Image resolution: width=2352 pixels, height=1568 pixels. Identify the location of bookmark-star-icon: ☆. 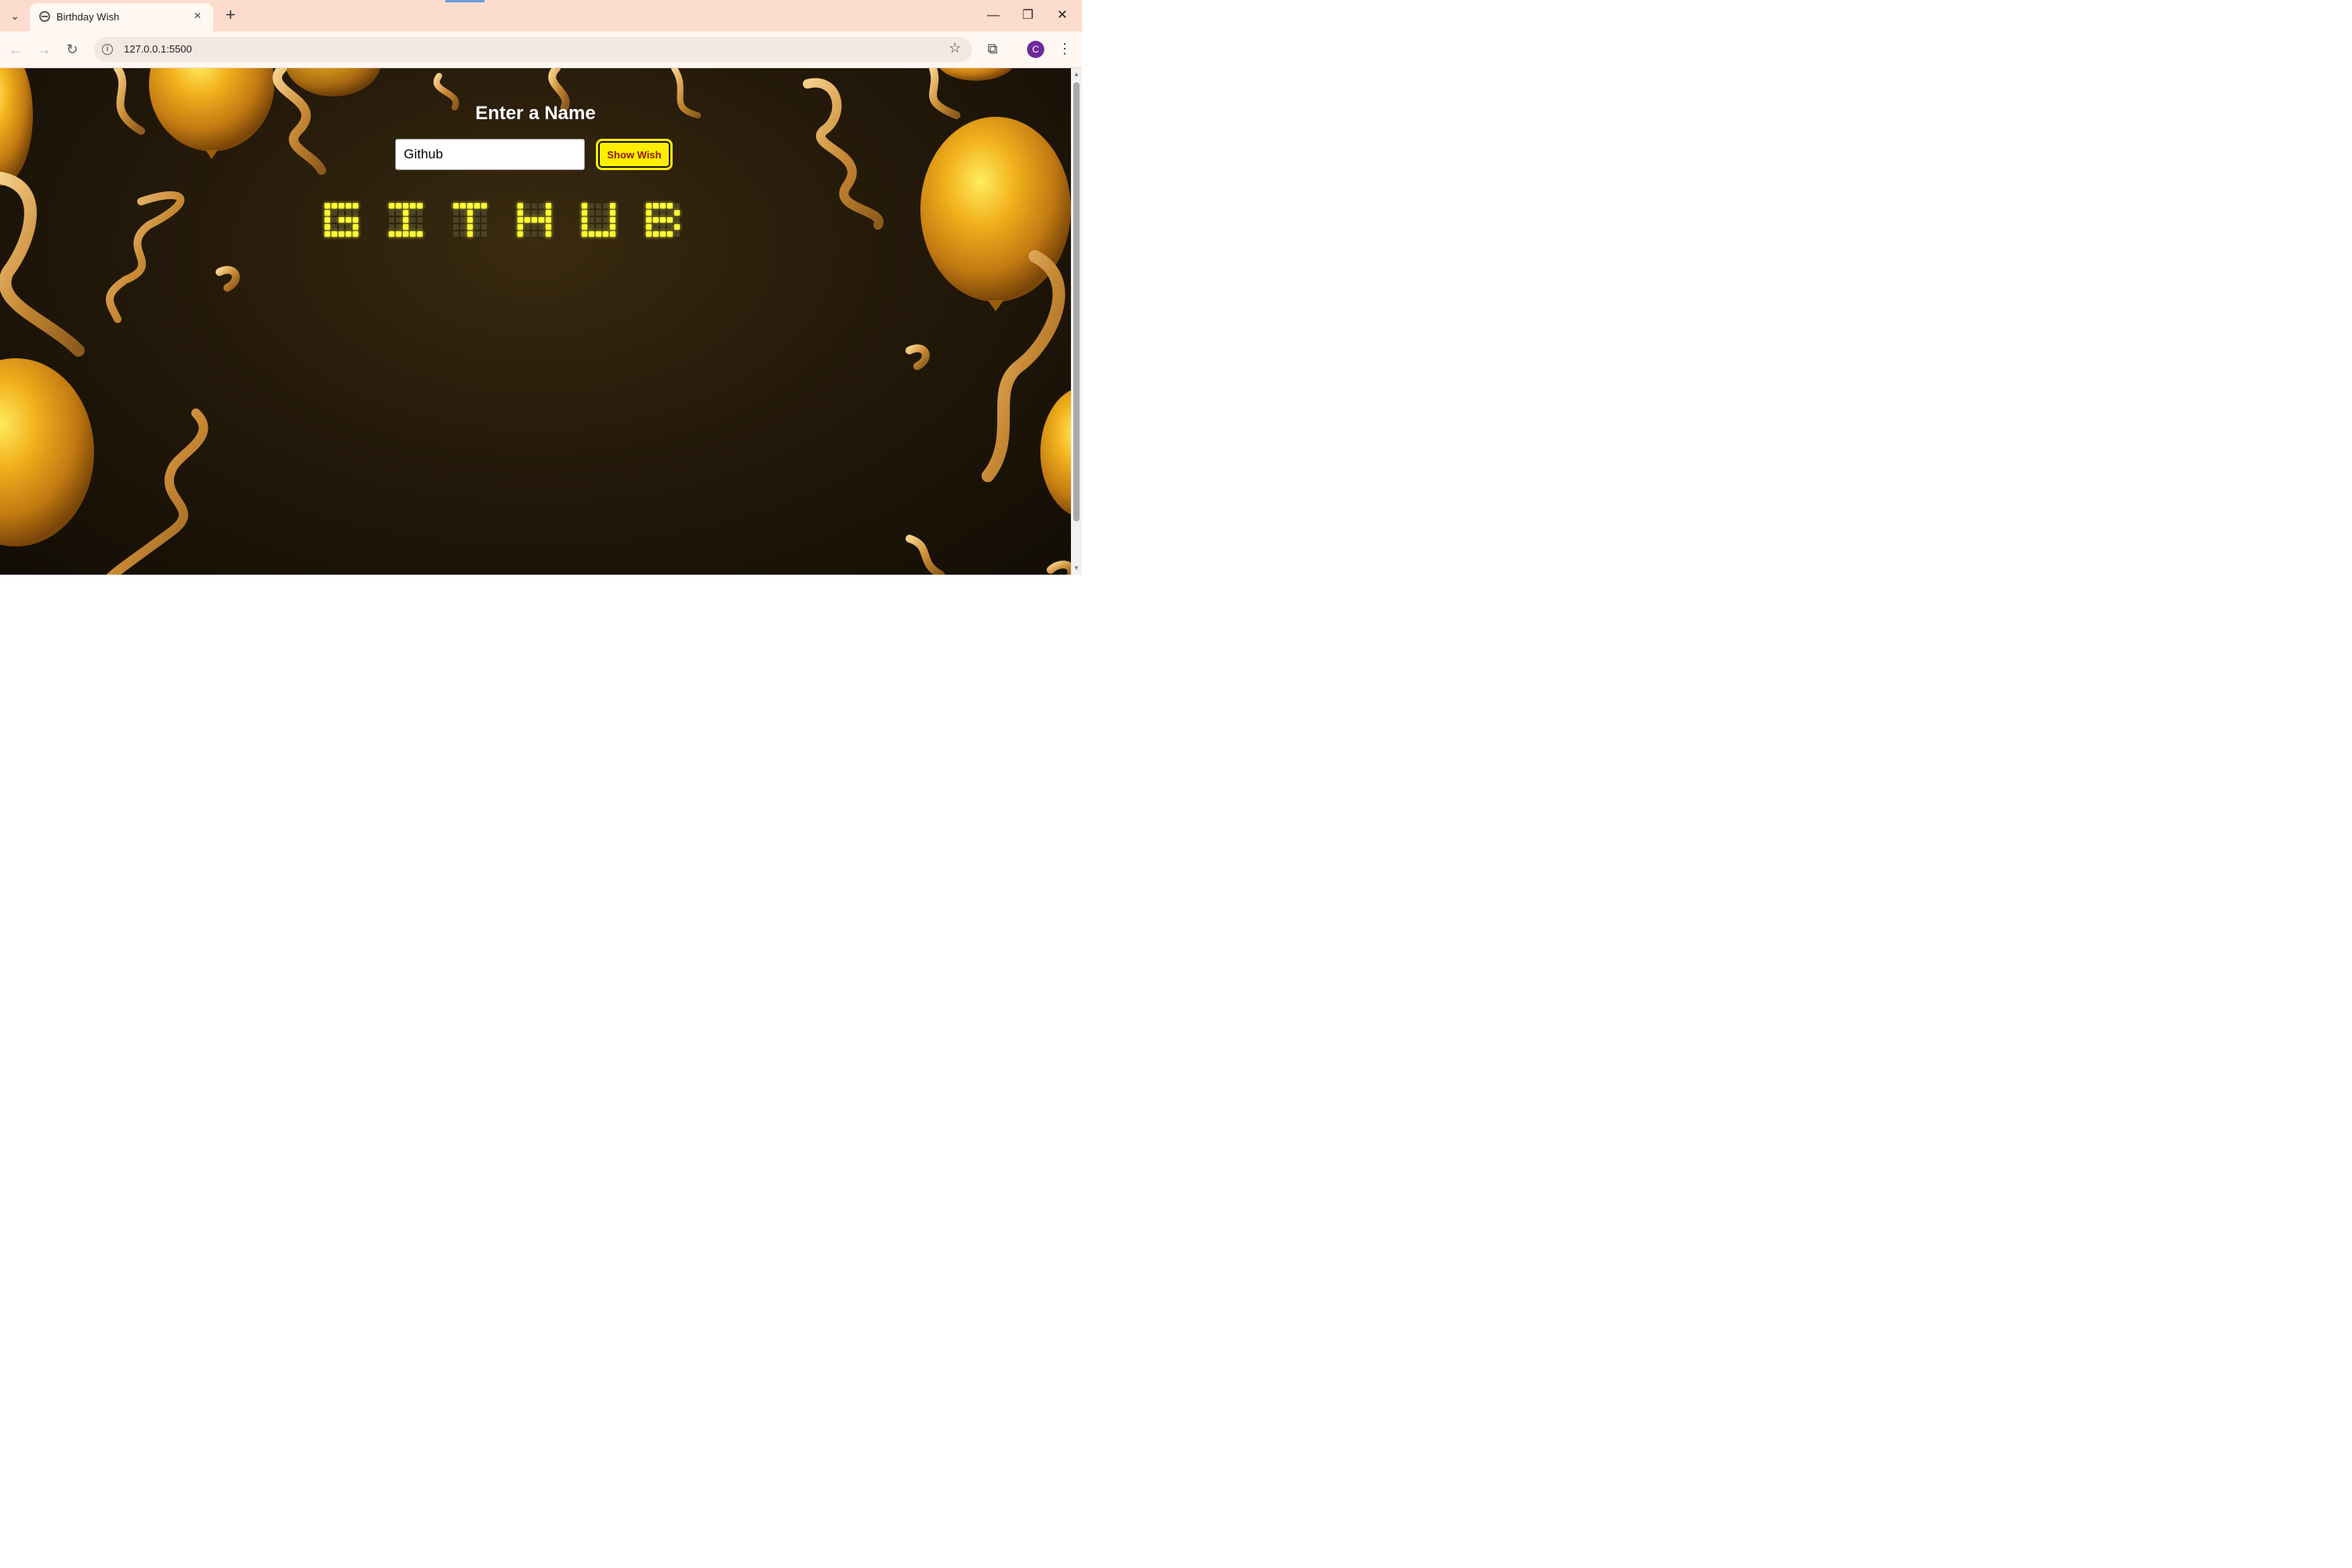
(955, 48).